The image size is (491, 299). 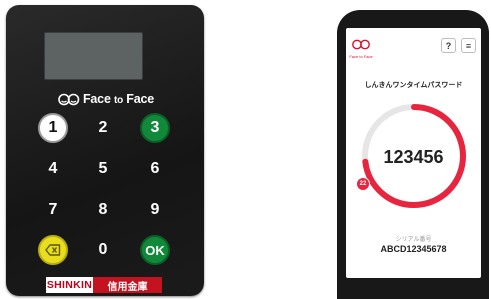 I want to click on key-7: 7, so click(x=53, y=210).